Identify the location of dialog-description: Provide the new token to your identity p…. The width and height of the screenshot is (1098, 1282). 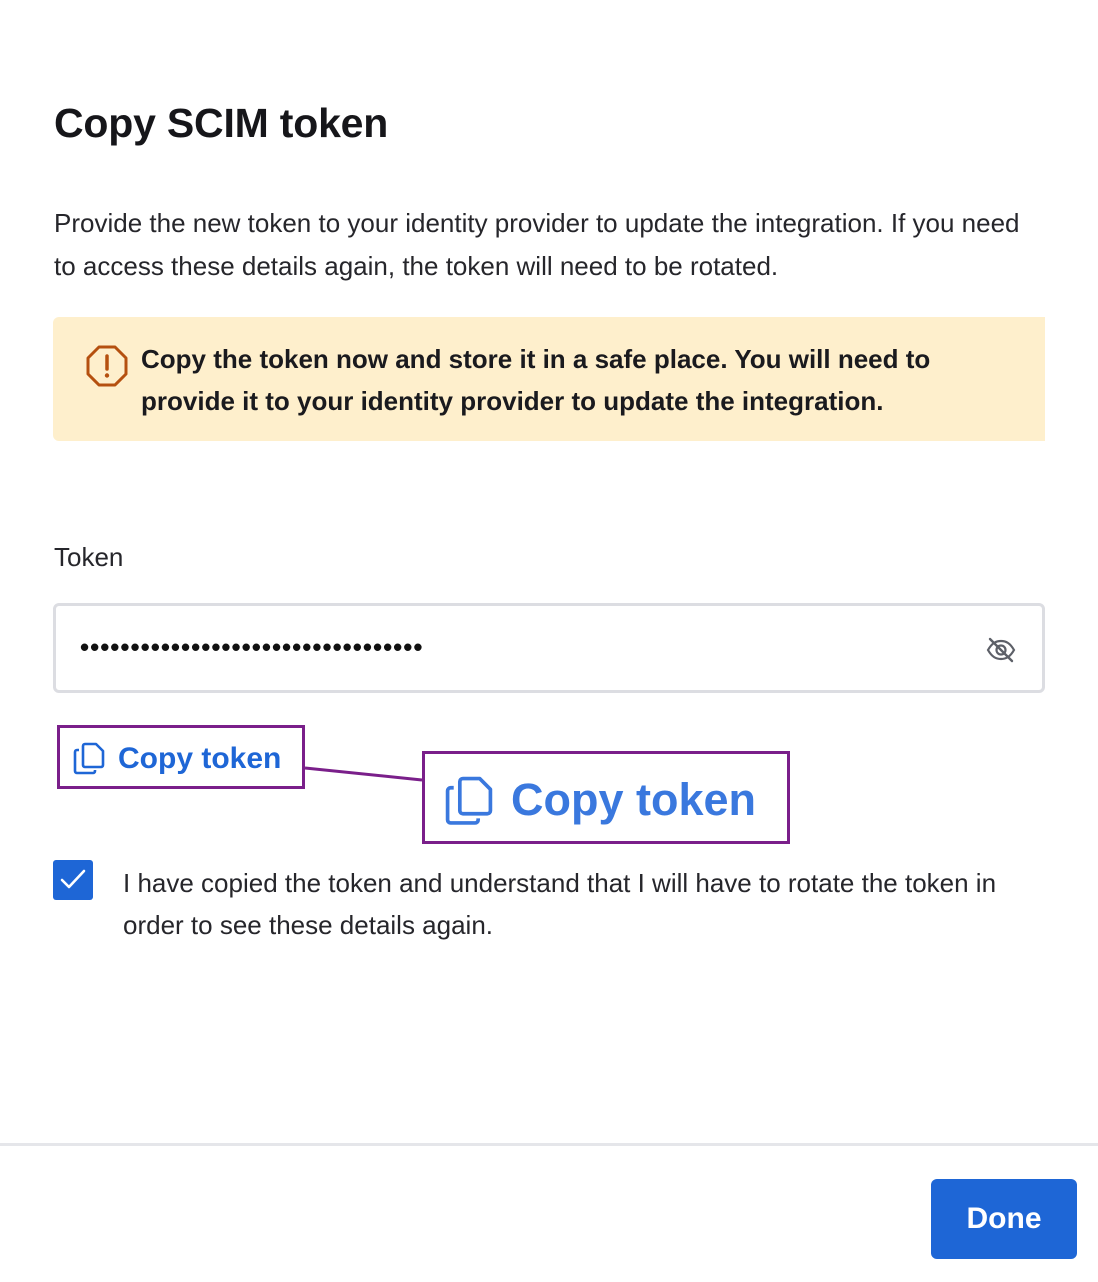
(537, 244).